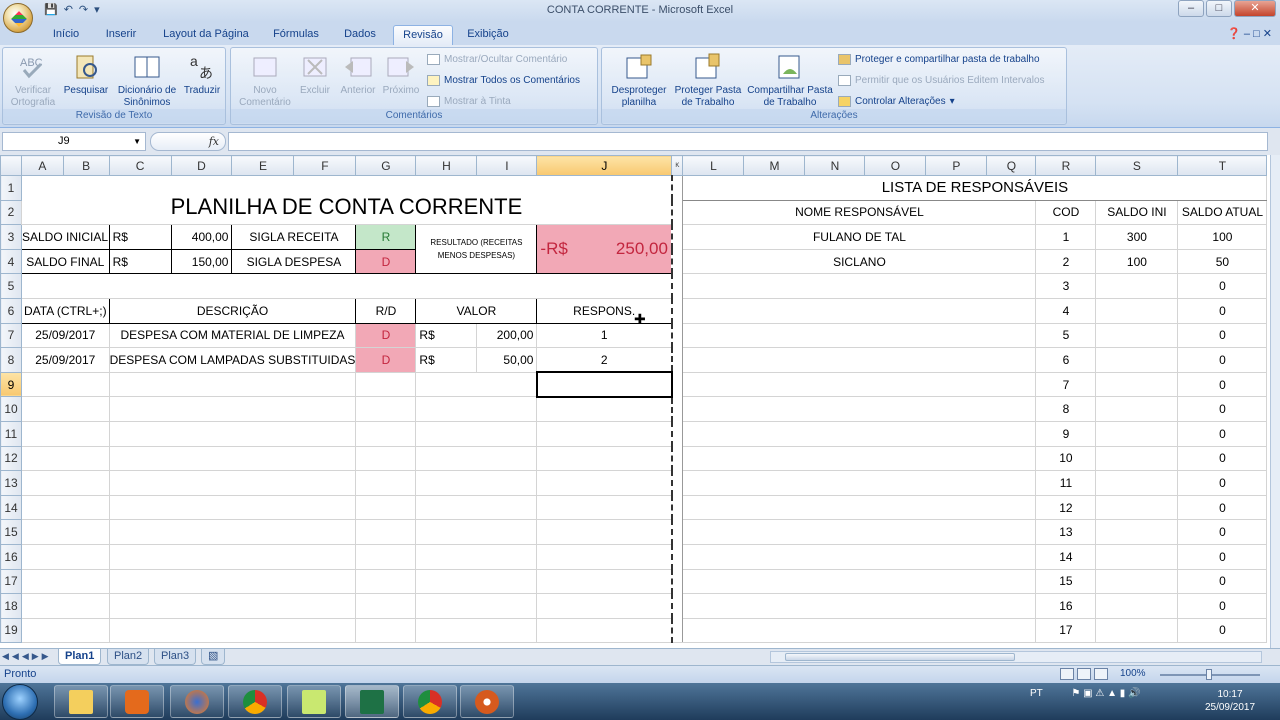  What do you see at coordinates (497, 59) in the screenshot?
I see `show-hide-comment-button: Mostrar/Ocultar Comentário` at bounding box center [497, 59].